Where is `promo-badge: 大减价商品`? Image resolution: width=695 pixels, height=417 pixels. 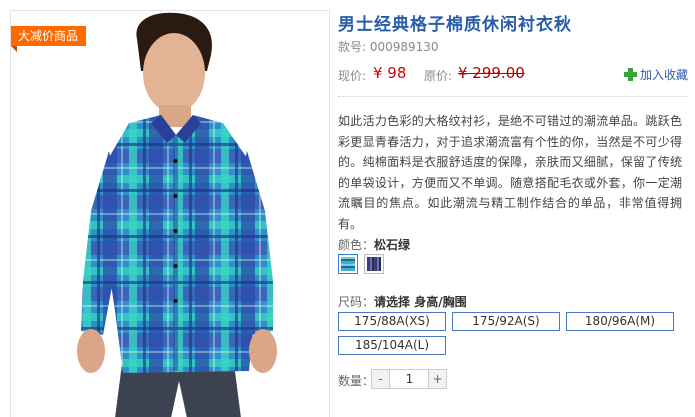
promo-badge: 大减价商品 is located at coordinates (49, 39).